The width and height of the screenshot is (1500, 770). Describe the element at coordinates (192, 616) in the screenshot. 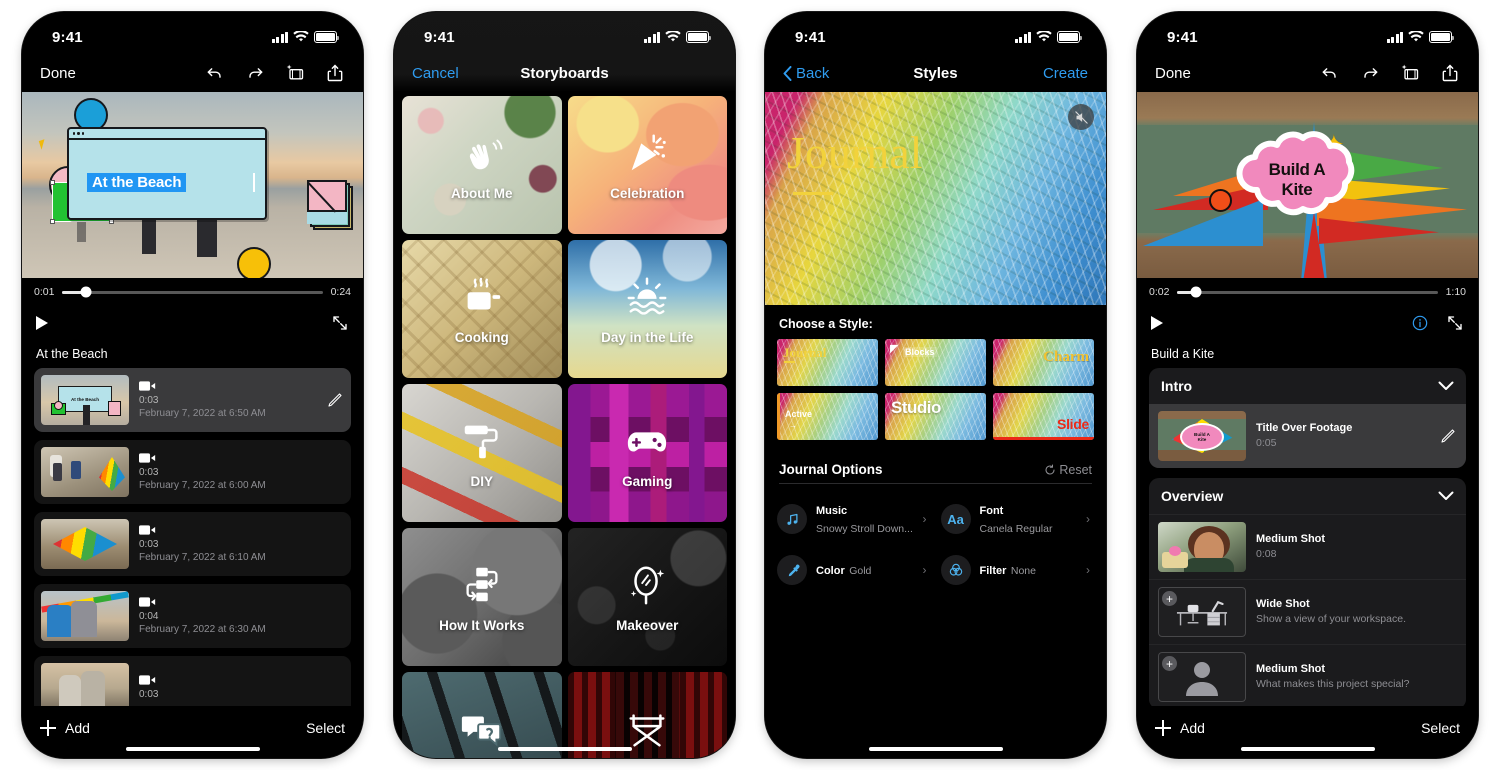

I see `list-item: 0:04 February 7, 2022 at 6:30 AM` at that location.